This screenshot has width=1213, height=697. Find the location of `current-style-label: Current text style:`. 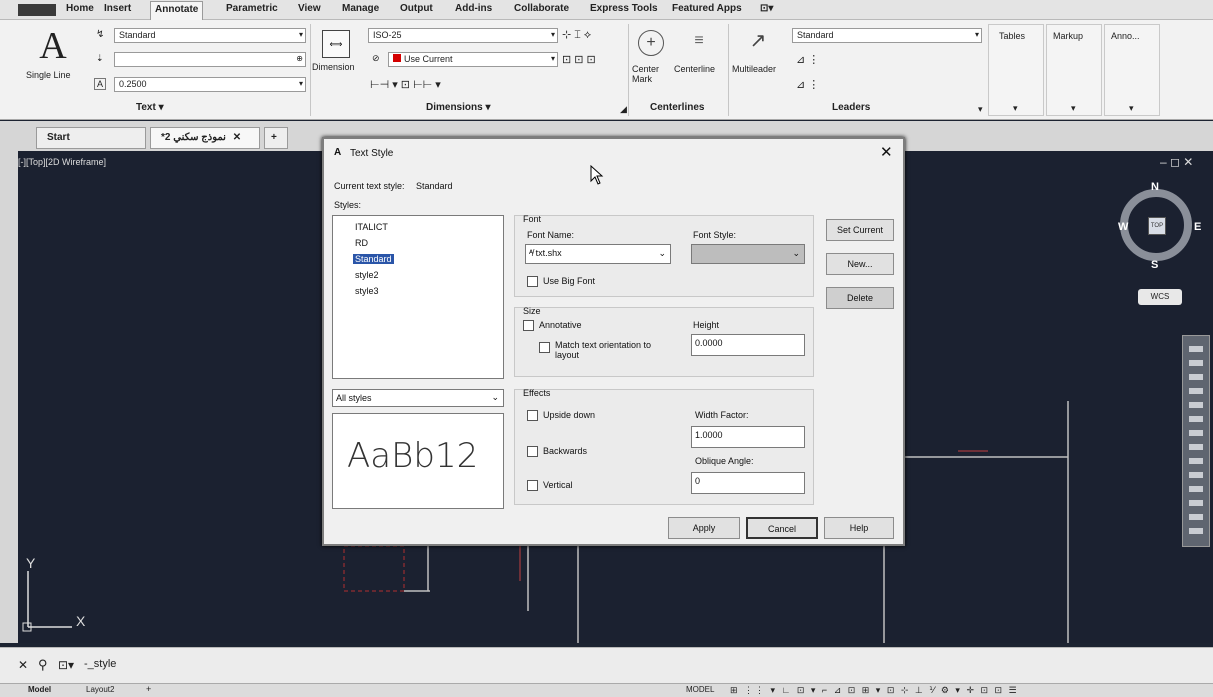

current-style-label: Current text style: is located at coordinates (369, 186).